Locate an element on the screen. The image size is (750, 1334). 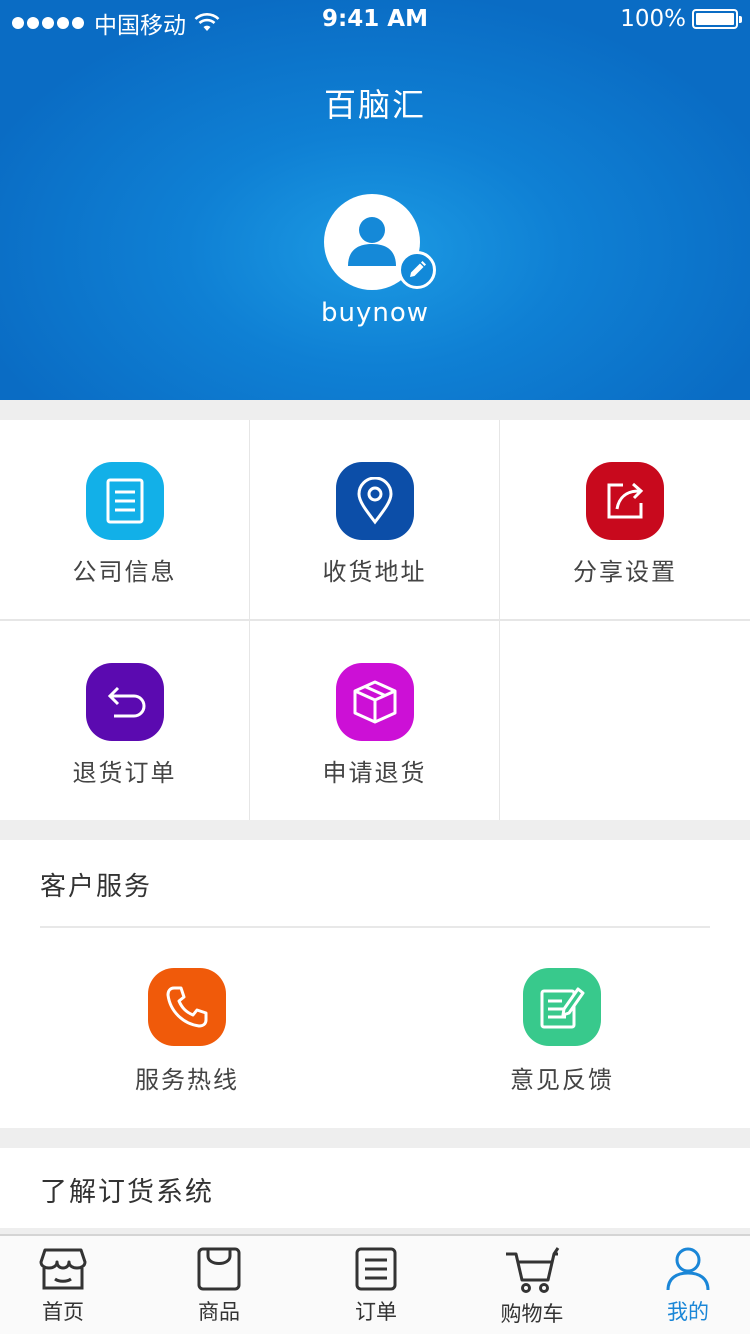
store-icon is located at coordinates (63, 1269).